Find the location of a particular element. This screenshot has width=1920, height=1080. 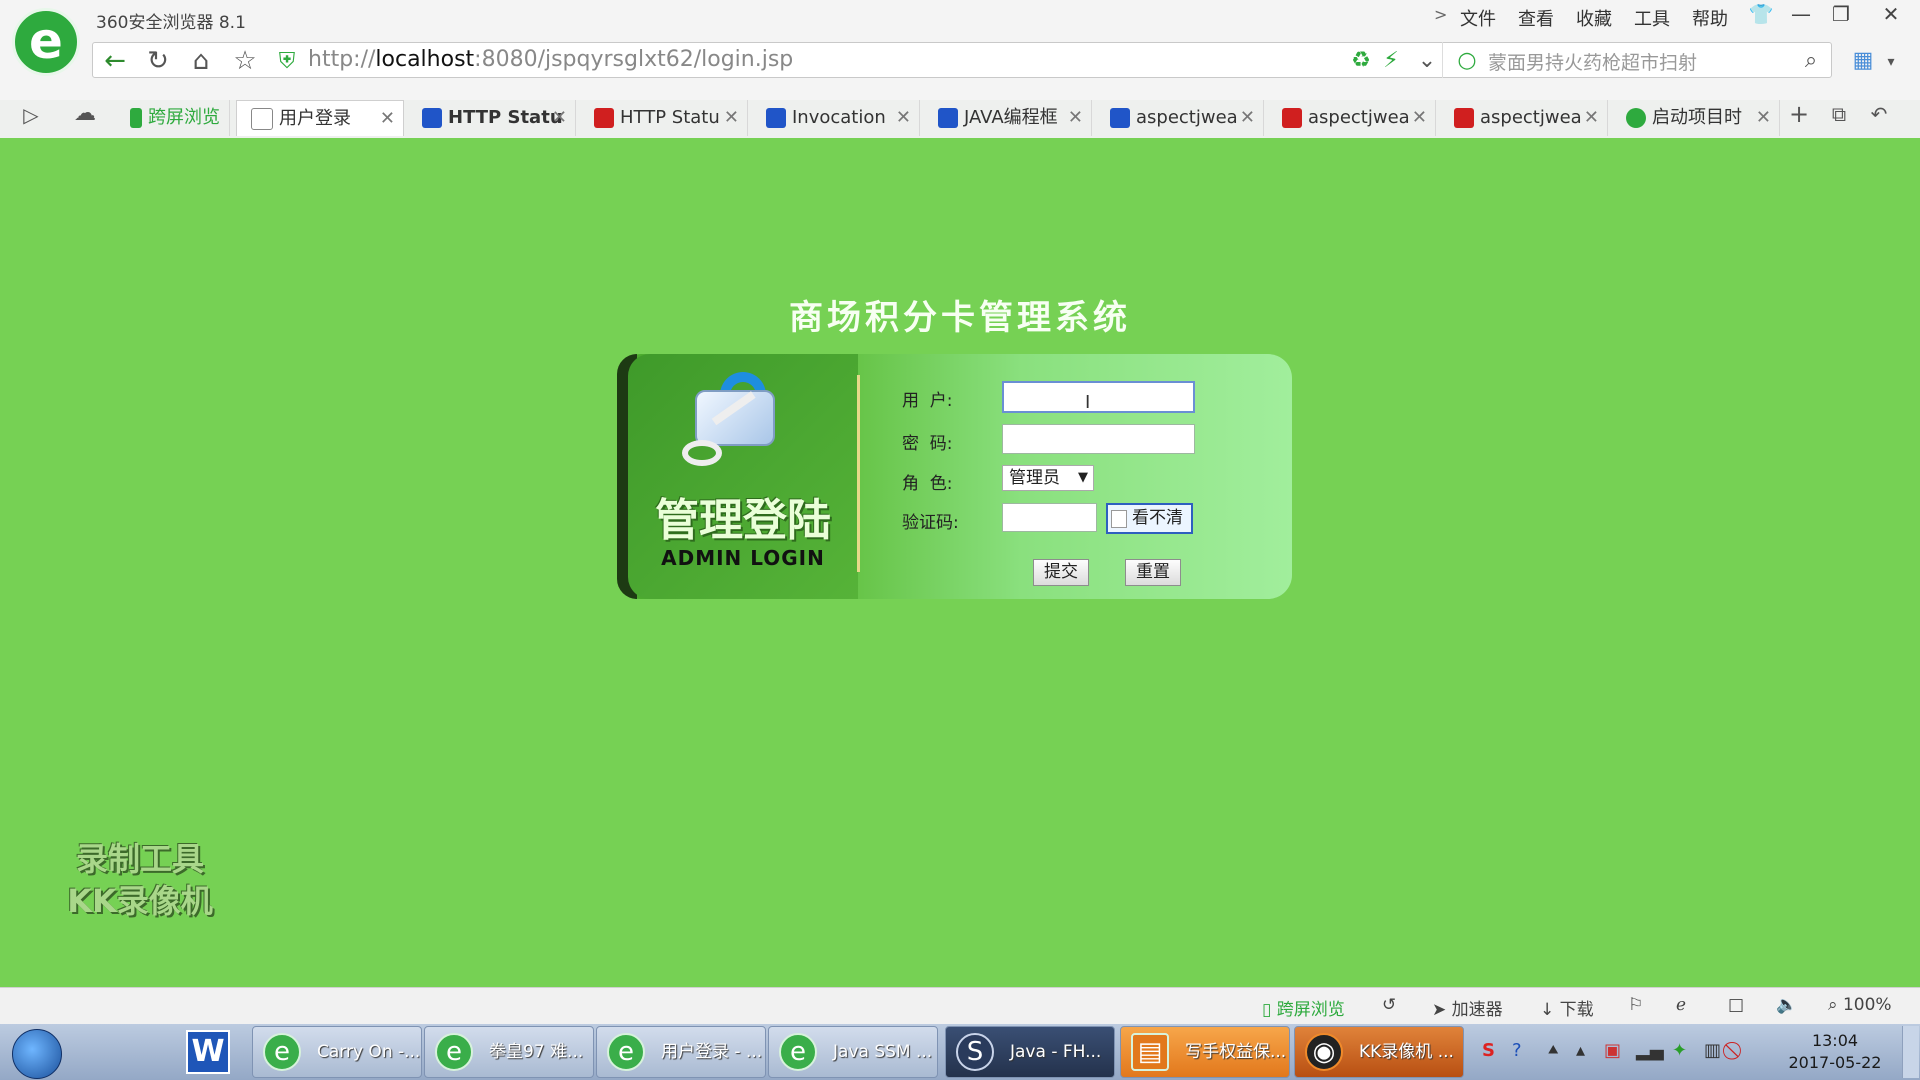

minimize-button: — is located at coordinates (1801, 14).